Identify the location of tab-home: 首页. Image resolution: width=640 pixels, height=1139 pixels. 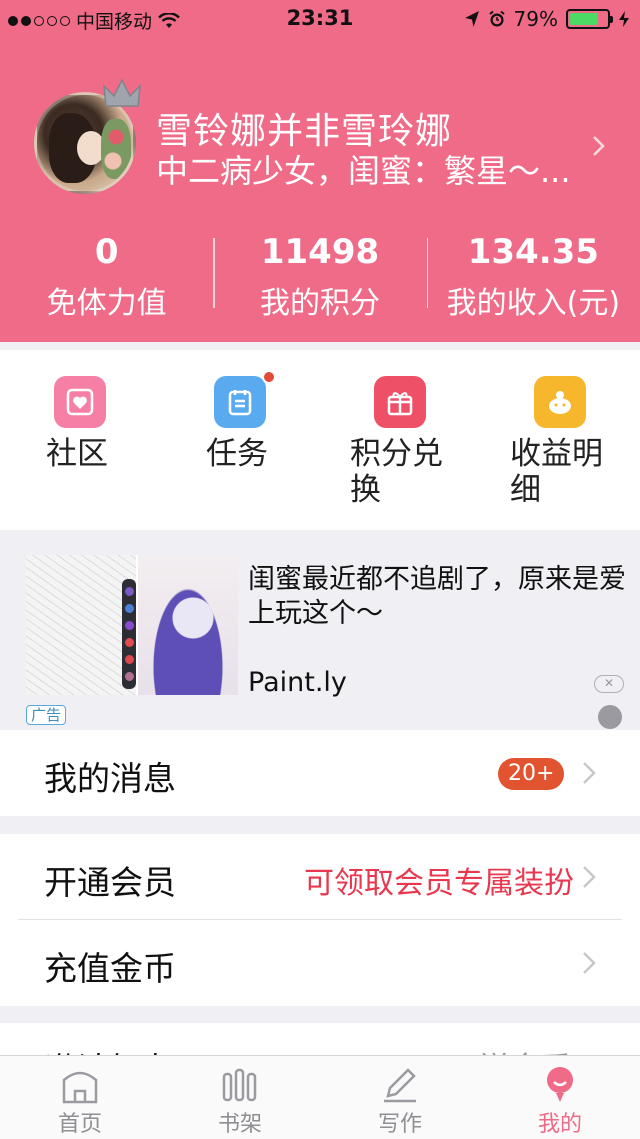
(80, 1097).